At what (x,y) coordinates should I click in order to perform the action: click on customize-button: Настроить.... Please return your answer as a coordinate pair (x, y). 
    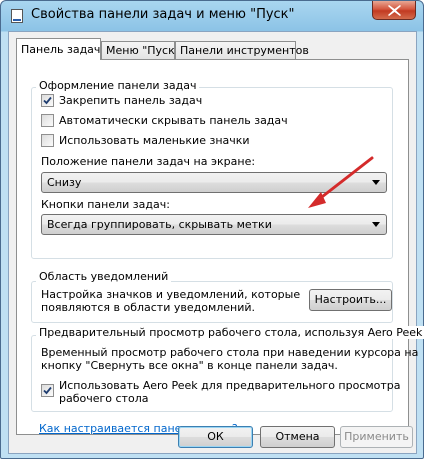
    Looking at the image, I should click on (350, 300).